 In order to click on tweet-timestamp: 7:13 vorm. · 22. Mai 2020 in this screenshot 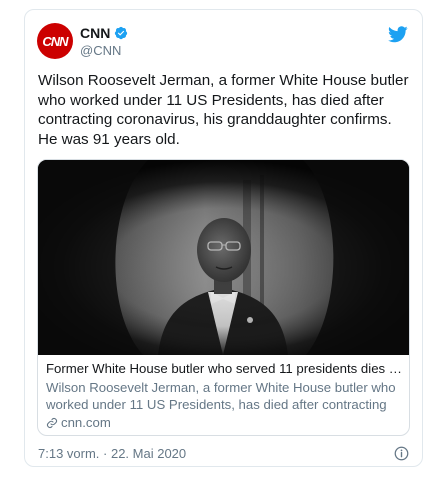, I will do `click(112, 453)`.